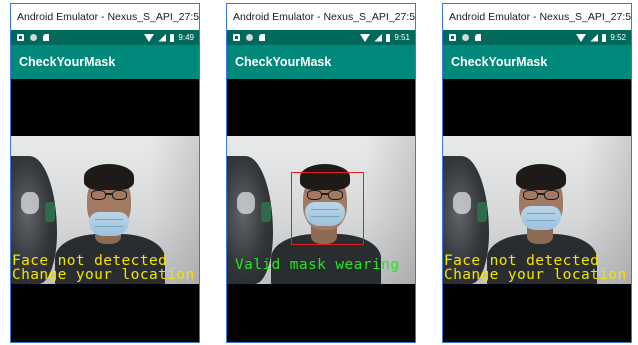 Image resolution: width=638 pixels, height=345 pixels. I want to click on face-detection-box, so click(327, 208).